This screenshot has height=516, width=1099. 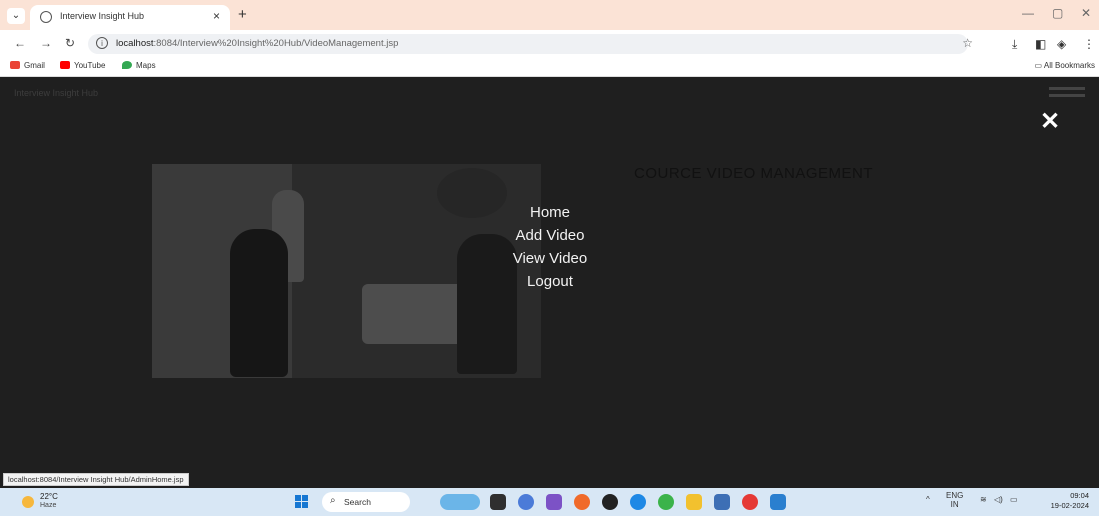 I want to click on weather-temperature: 22°C, so click(x=49, y=496).